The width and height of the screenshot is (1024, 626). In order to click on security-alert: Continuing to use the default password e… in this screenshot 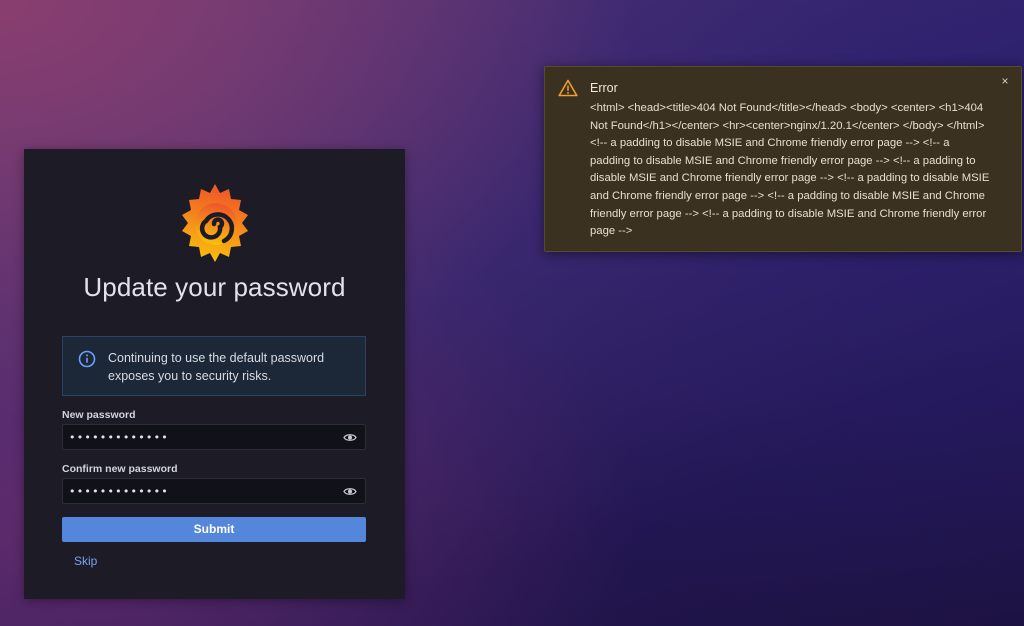, I will do `click(214, 366)`.